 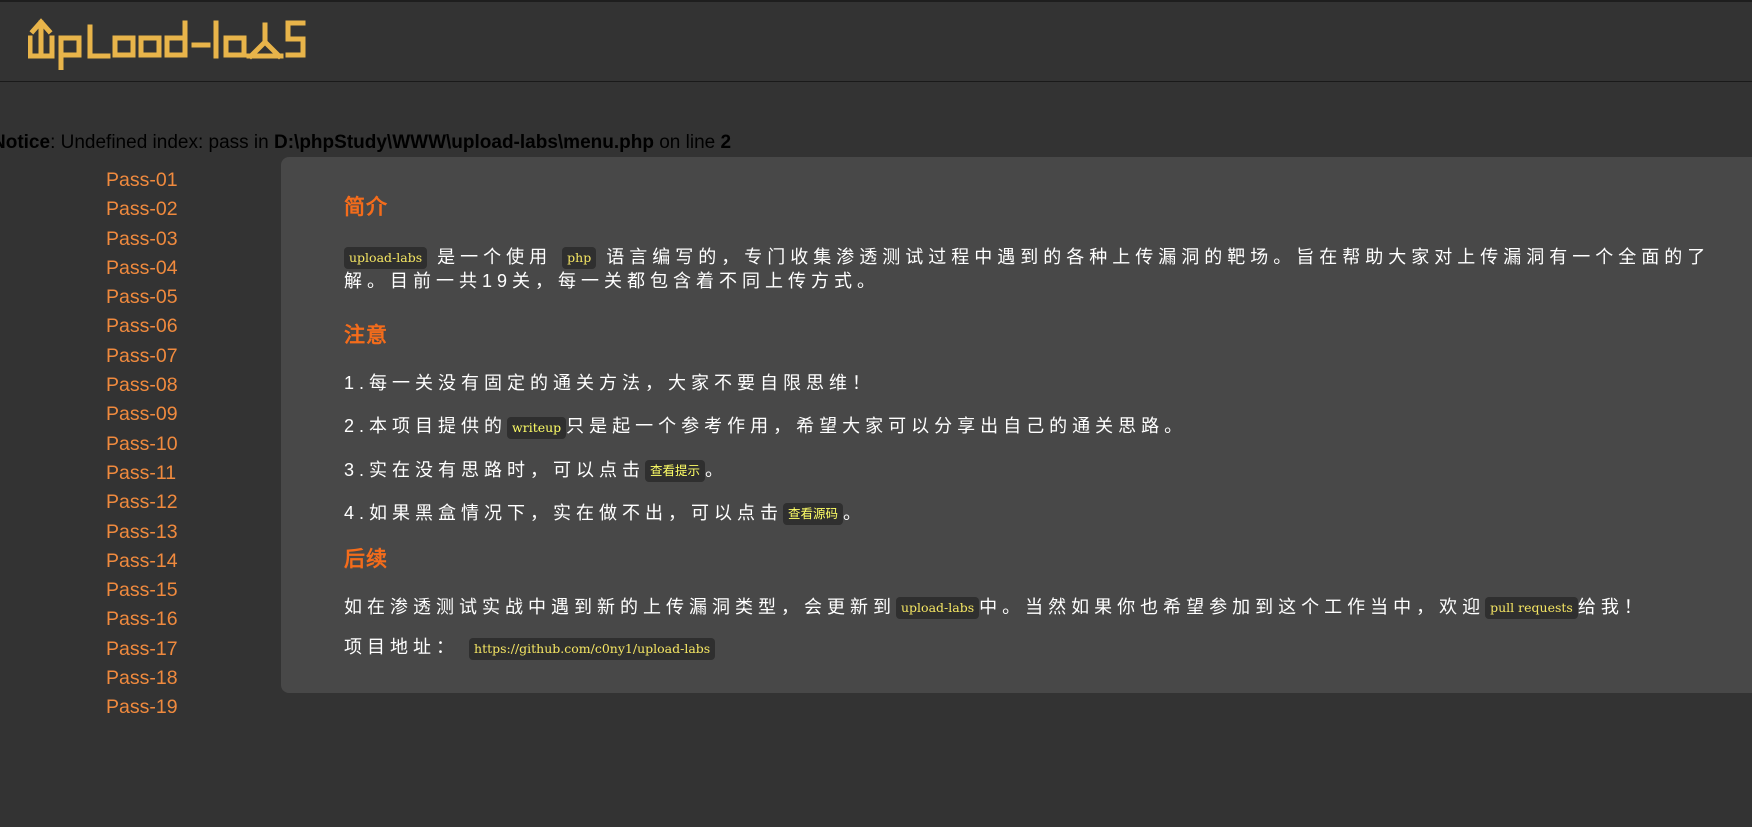 What do you see at coordinates (687, 142) in the screenshot?
I see `notice-line-text: on line` at bounding box center [687, 142].